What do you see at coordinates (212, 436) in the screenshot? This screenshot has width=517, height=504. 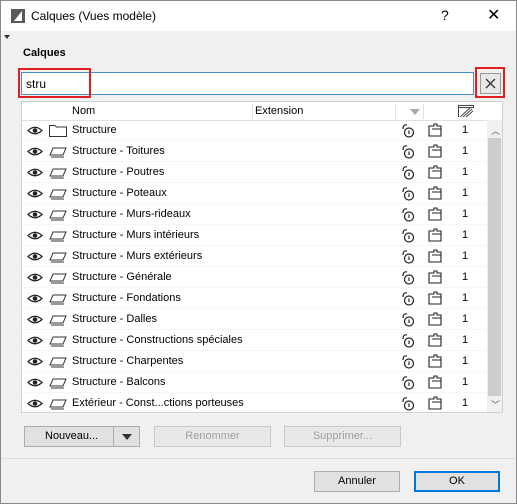 I see `rename-button: Renommer` at bounding box center [212, 436].